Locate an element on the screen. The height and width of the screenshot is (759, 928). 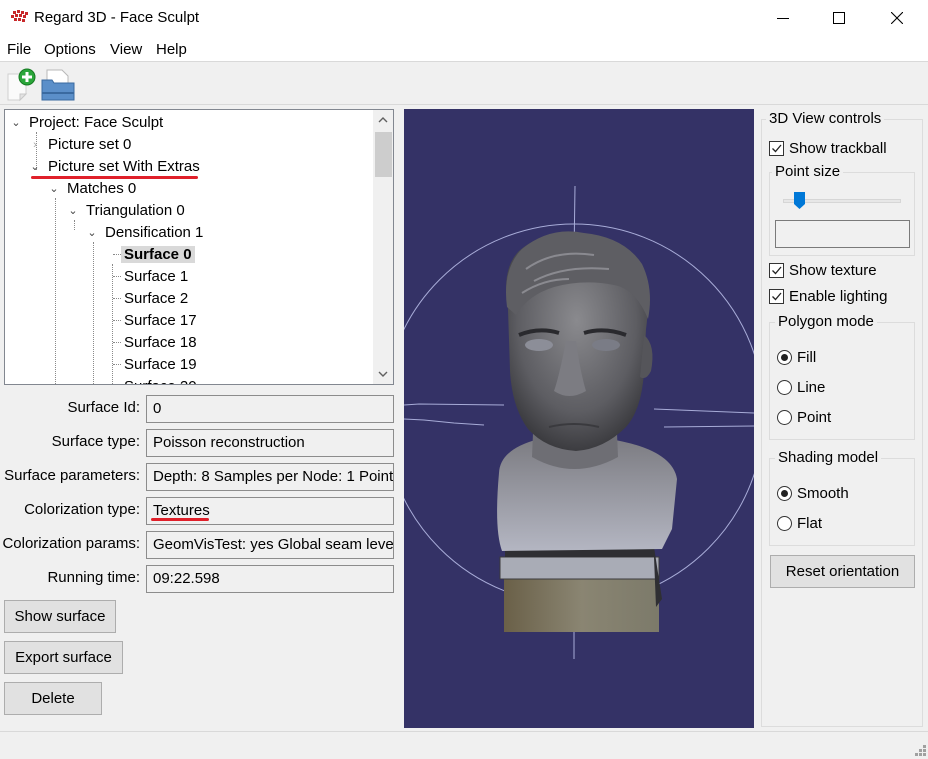
menu-options: Options is located at coordinates (70, 49).